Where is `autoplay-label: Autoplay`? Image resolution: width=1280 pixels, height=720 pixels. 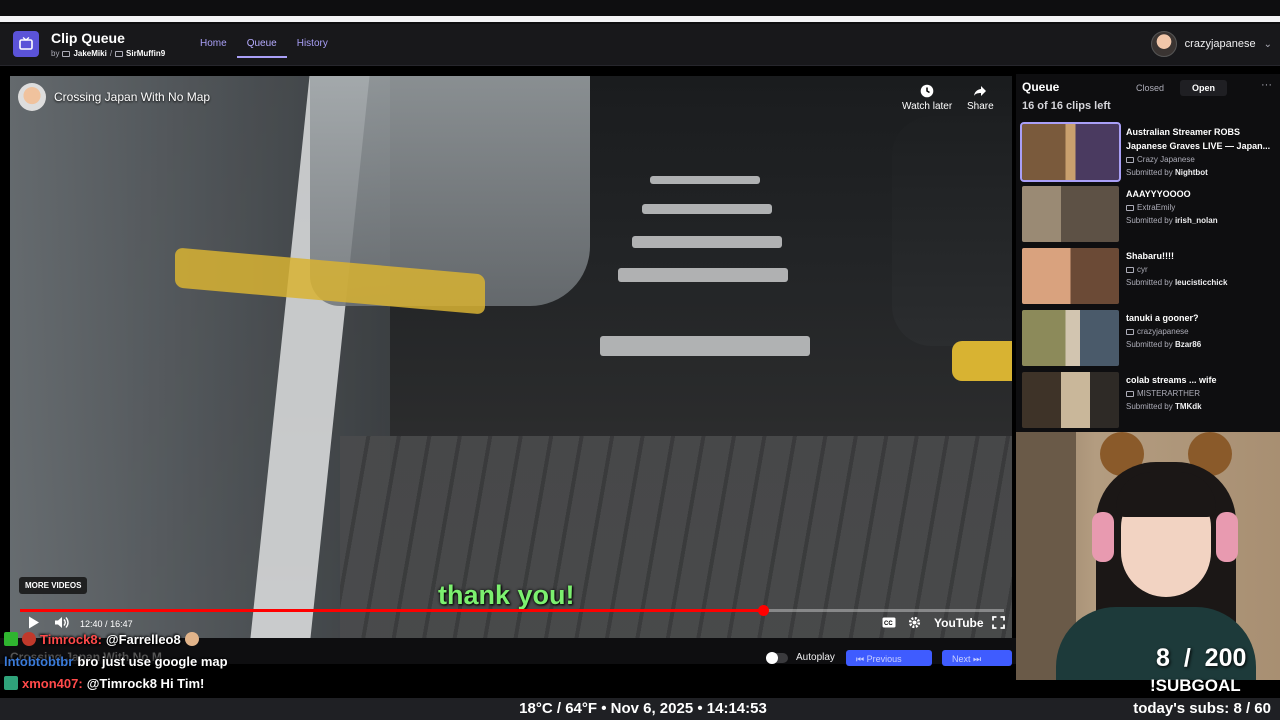 autoplay-label: Autoplay is located at coordinates (815, 657).